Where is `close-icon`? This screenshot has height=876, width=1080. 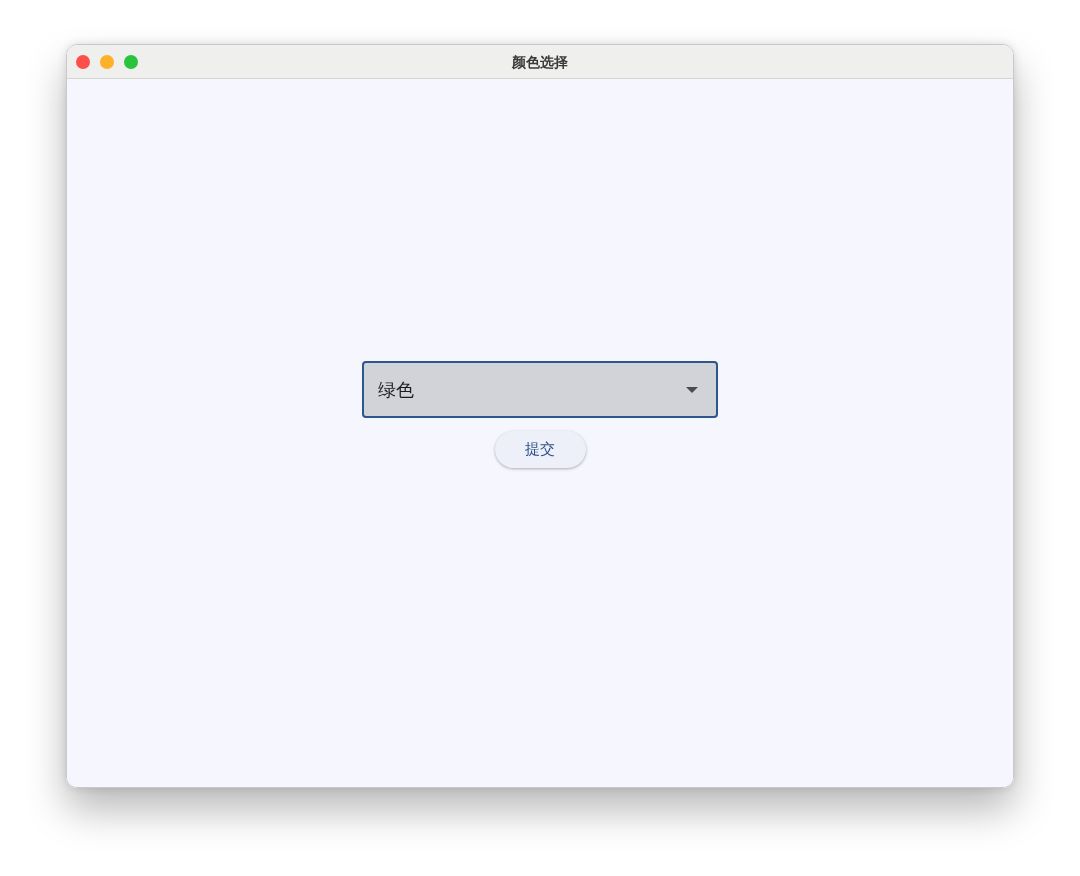
close-icon is located at coordinates (83, 62).